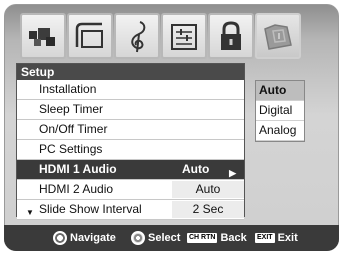  I want to click on menu-item-hdmi-2-audio: HDMI 2 Audio Auto, so click(130, 190).